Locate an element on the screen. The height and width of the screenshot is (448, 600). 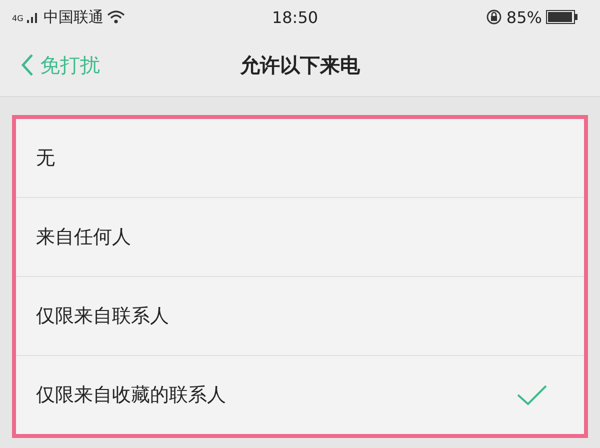
chevron-left-icon is located at coordinates (27, 65).